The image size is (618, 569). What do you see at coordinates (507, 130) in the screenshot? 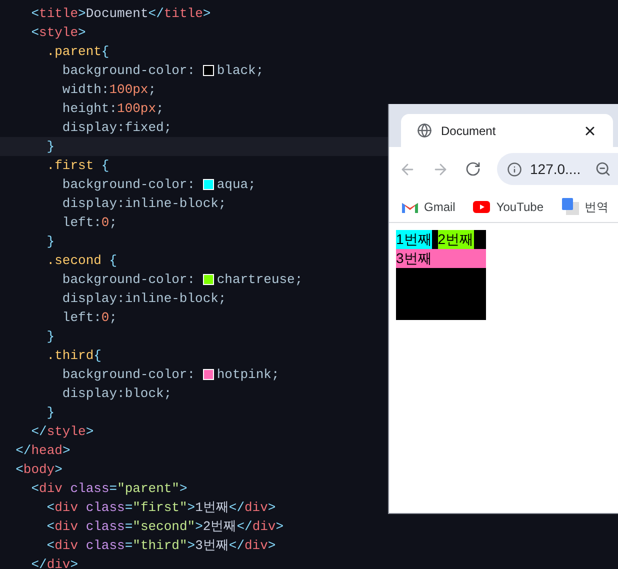
I see `browser-tab: Document` at bounding box center [507, 130].